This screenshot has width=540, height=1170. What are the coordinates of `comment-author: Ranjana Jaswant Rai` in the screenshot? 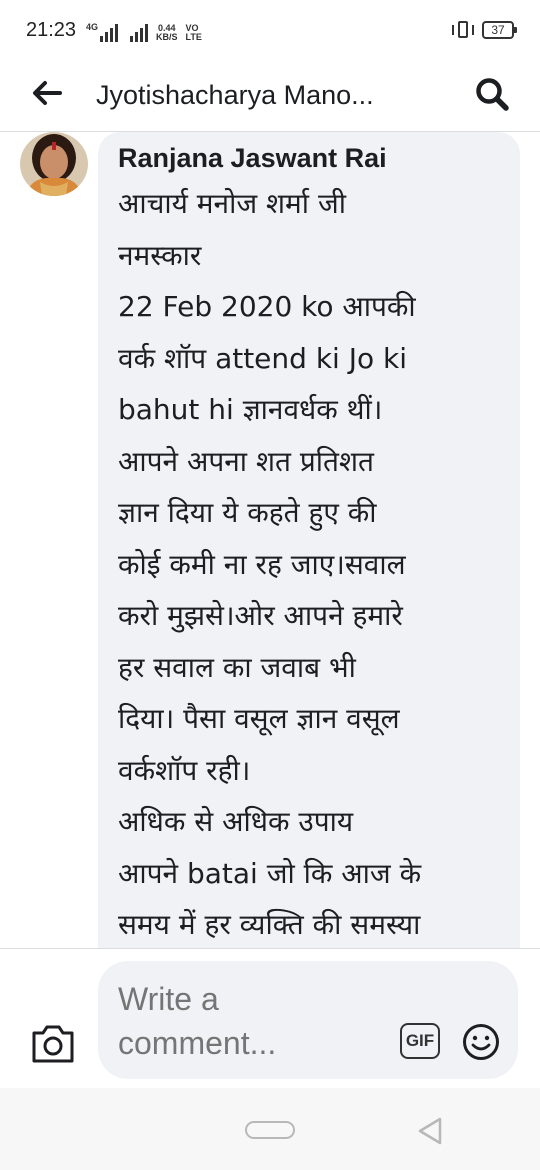 It's located at (309, 158).